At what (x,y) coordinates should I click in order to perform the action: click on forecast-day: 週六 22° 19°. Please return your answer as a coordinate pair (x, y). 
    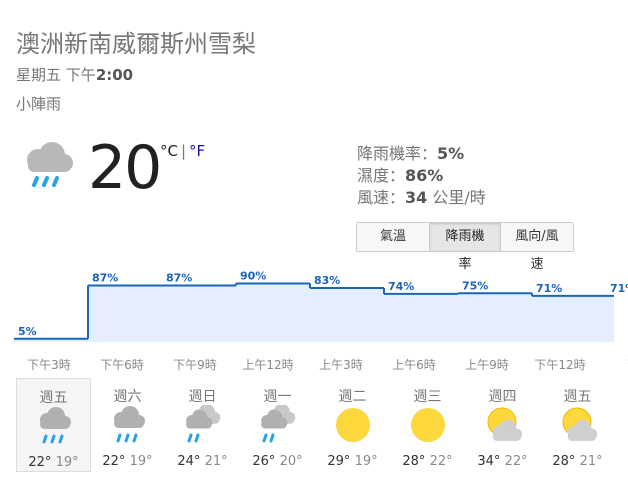
    Looking at the image, I should click on (127, 424).